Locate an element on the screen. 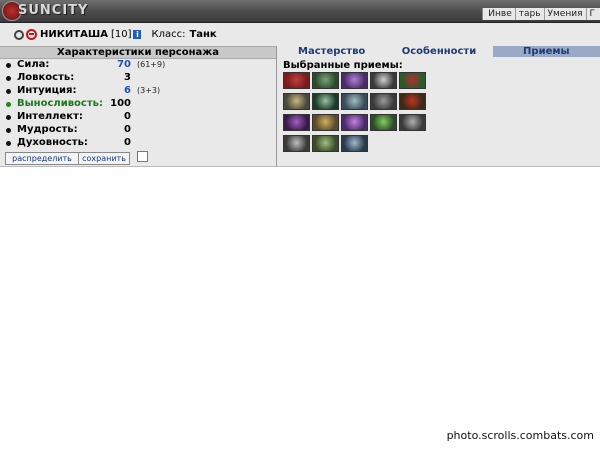  character-line: НИКИТАША [10] i Класс: Танк is located at coordinates (115, 34).